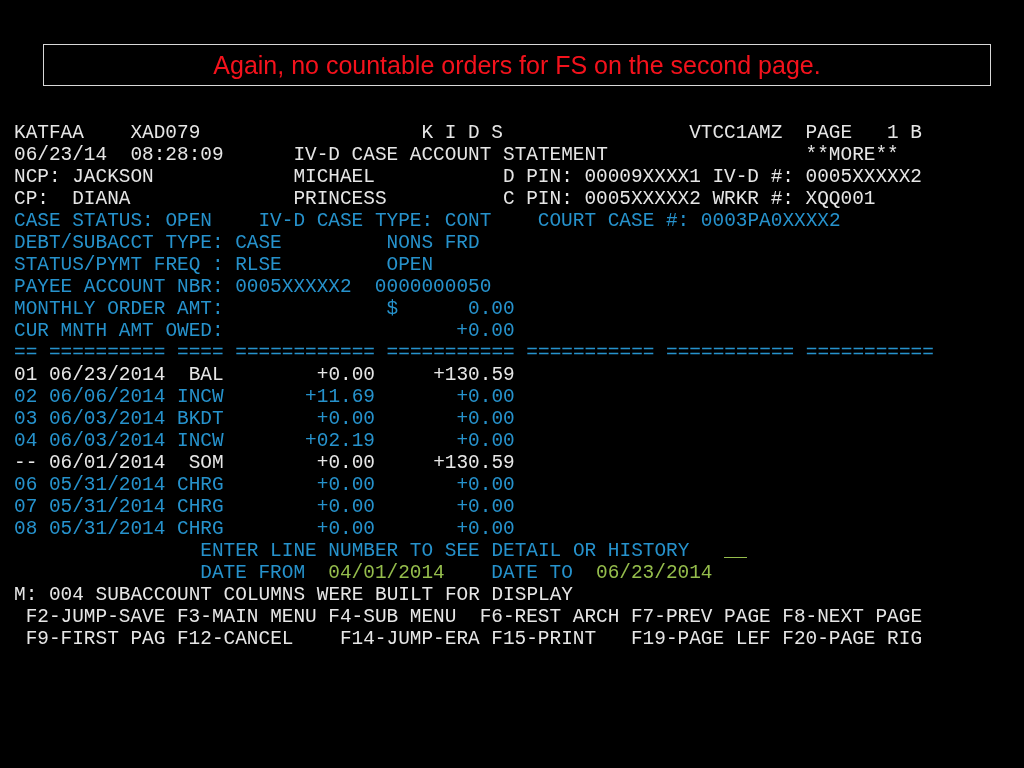 This screenshot has height=768, width=1024. Describe the element at coordinates (462, 133) in the screenshot. I see `screen-text: K I D S` at that location.